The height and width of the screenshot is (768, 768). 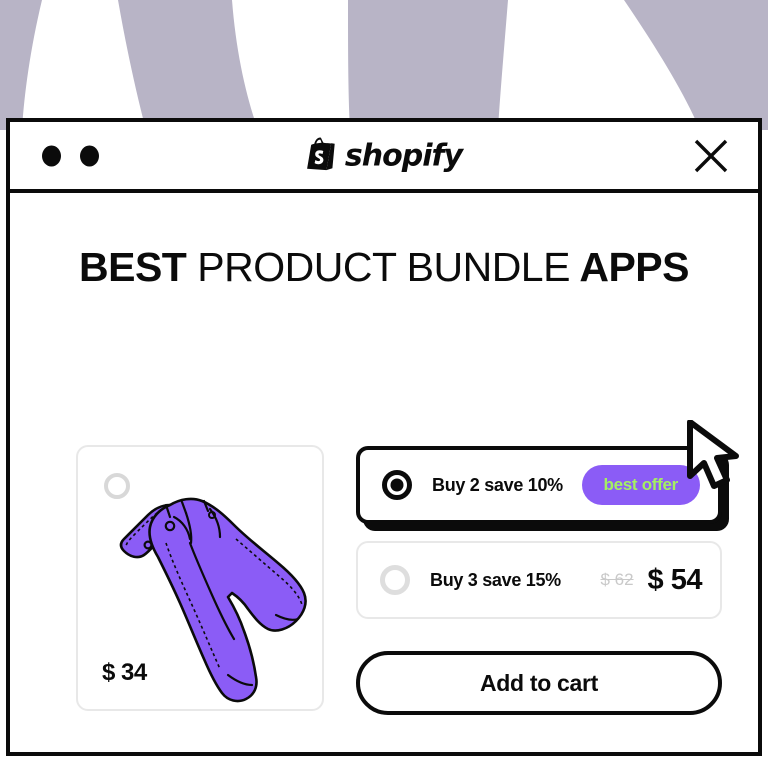 I want to click on product-card: $ 34, so click(x=200, y=578).